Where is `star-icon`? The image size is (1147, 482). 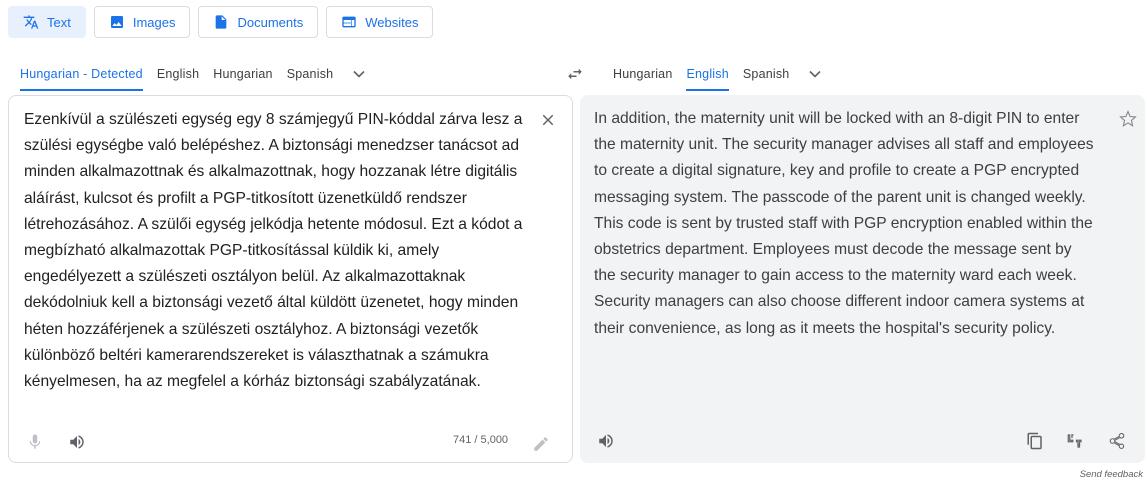
star-icon is located at coordinates (1128, 118).